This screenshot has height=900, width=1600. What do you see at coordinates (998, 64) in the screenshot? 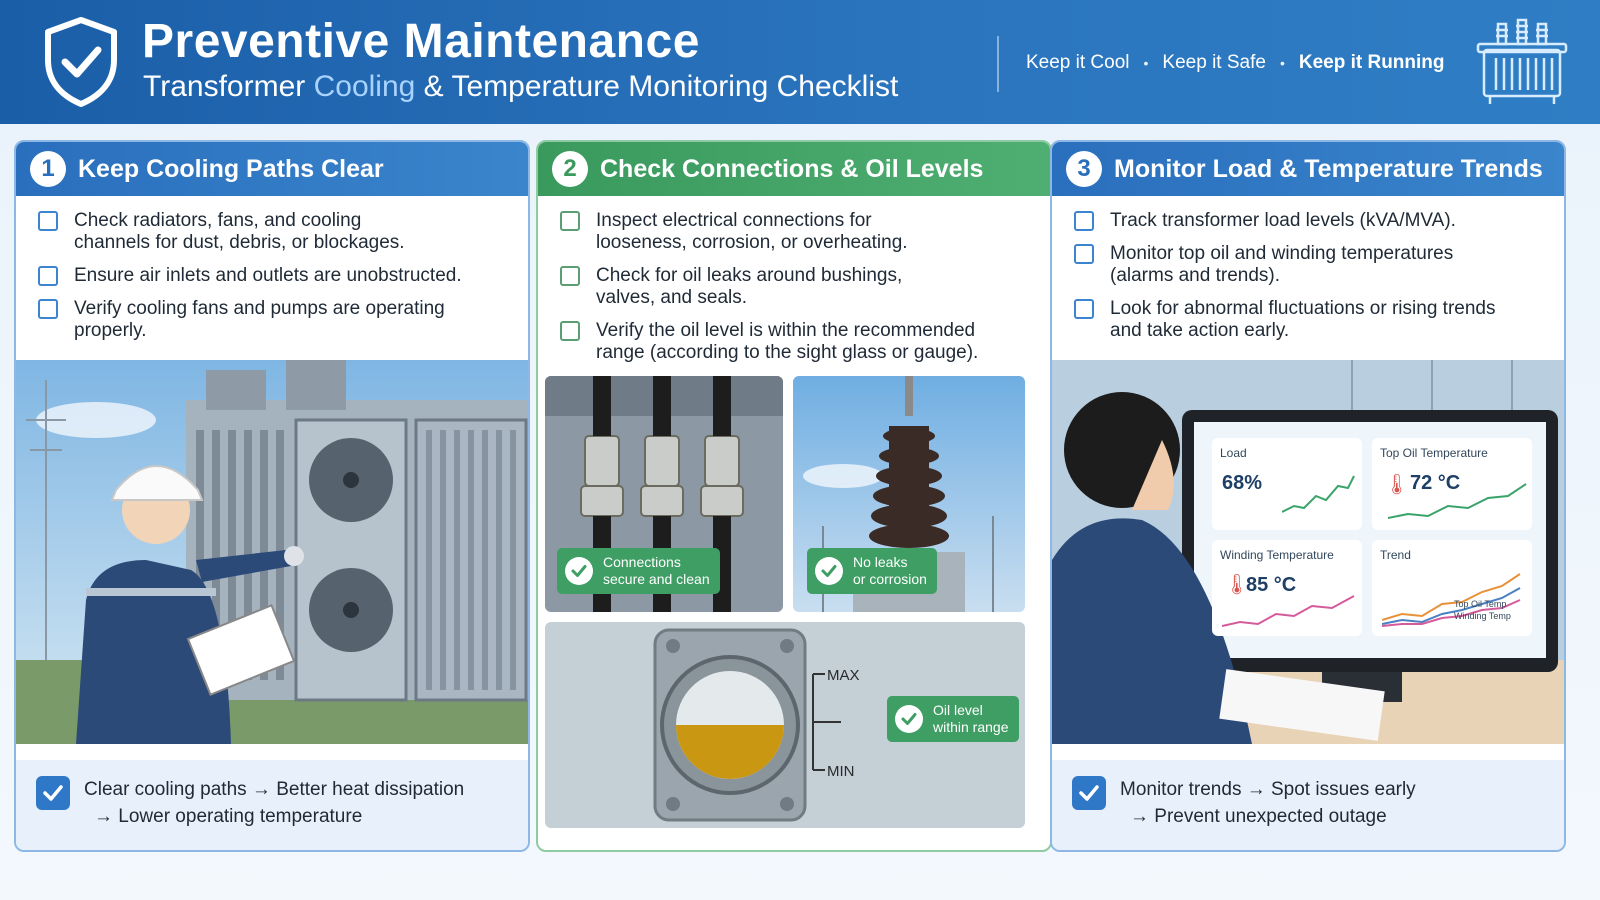
I see `header-divider` at bounding box center [998, 64].